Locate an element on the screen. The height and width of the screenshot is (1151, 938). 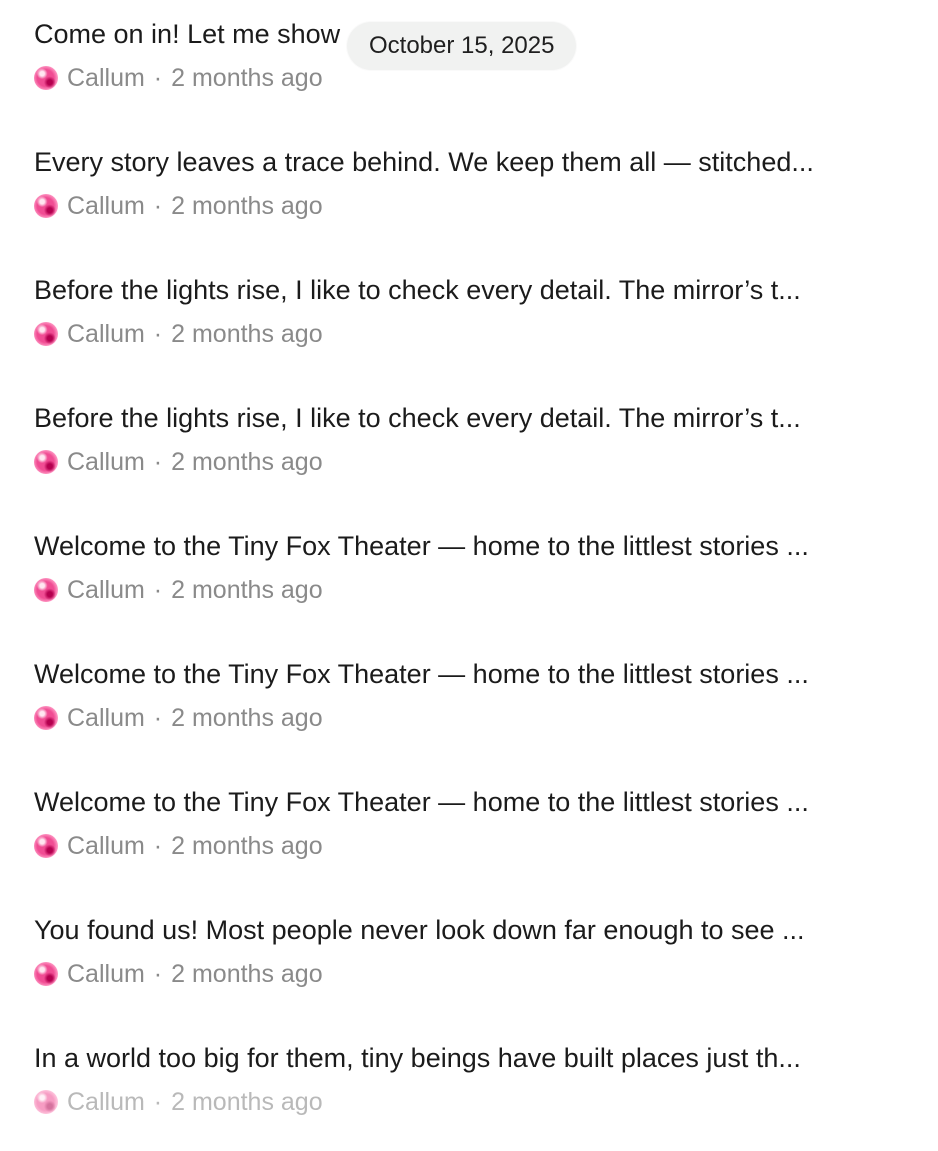
date-pill: October 15, 2025 is located at coordinates (462, 46).